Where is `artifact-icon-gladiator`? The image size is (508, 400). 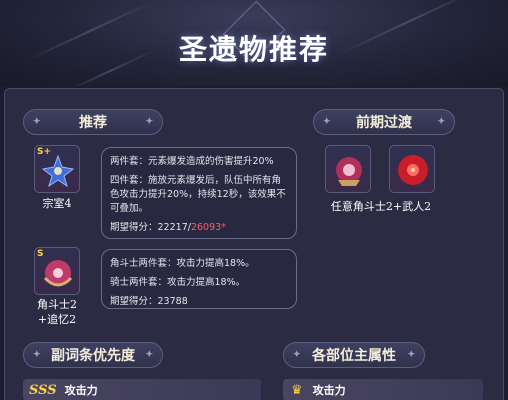 artifact-icon-gladiator is located at coordinates (348, 169).